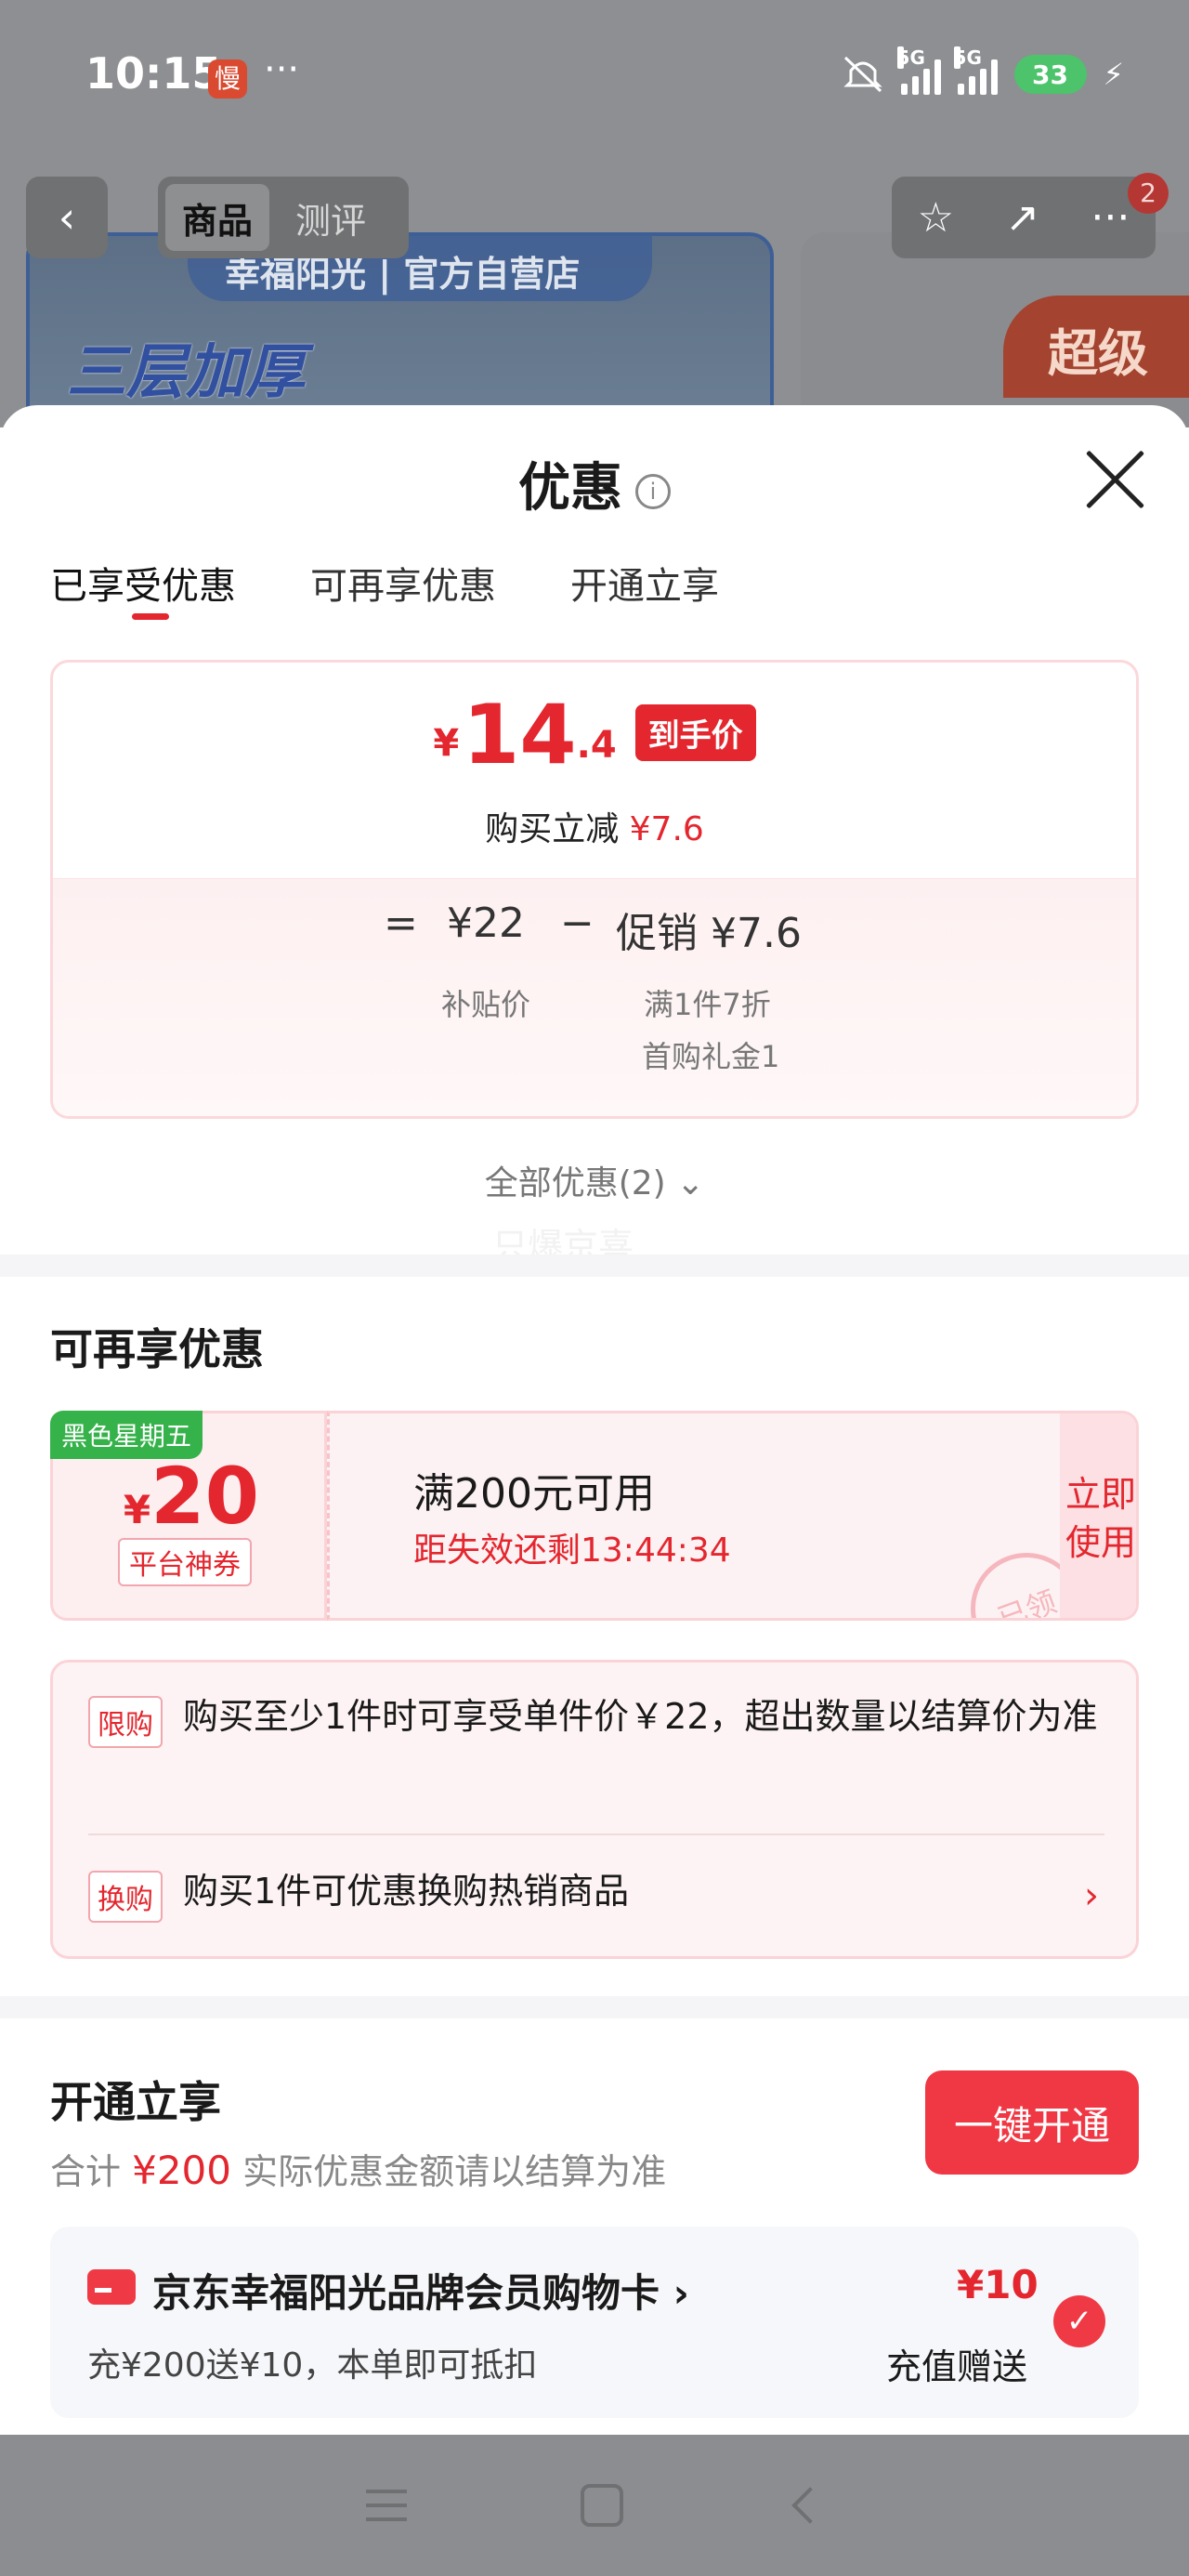 The image size is (1189, 2576). Describe the element at coordinates (691, 1183) in the screenshot. I see `chevron-down-icon: ⌄` at that location.